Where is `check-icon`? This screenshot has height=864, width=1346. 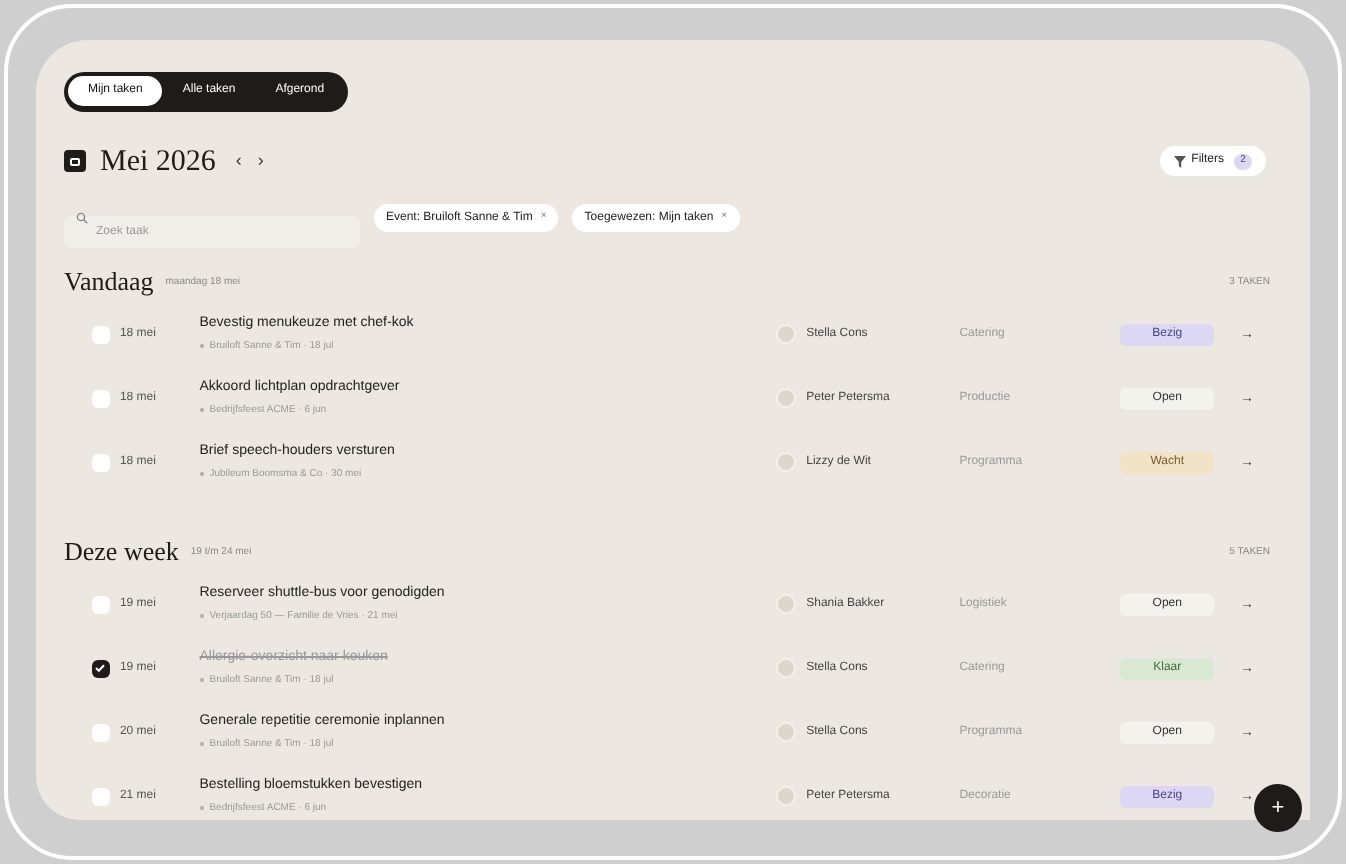 check-icon is located at coordinates (100, 668).